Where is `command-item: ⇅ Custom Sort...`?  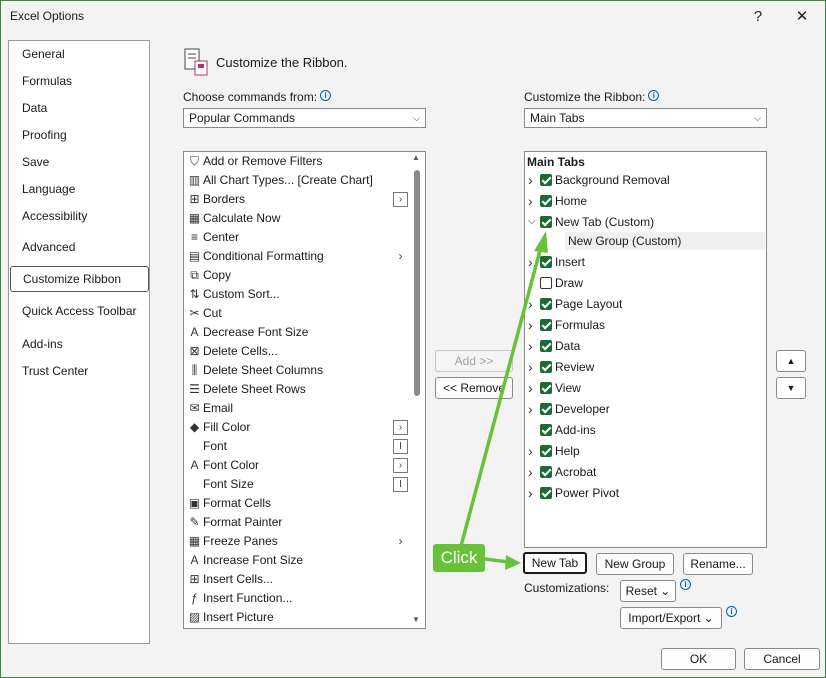 command-item: ⇅ Custom Sort... is located at coordinates (297, 294).